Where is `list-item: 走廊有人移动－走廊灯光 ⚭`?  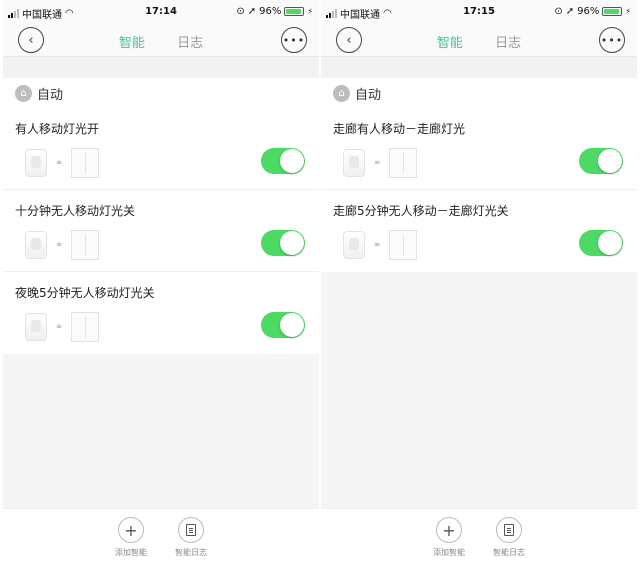
list-item: 走廊有人移动－走廊灯光 ⚭ is located at coordinates (479, 149).